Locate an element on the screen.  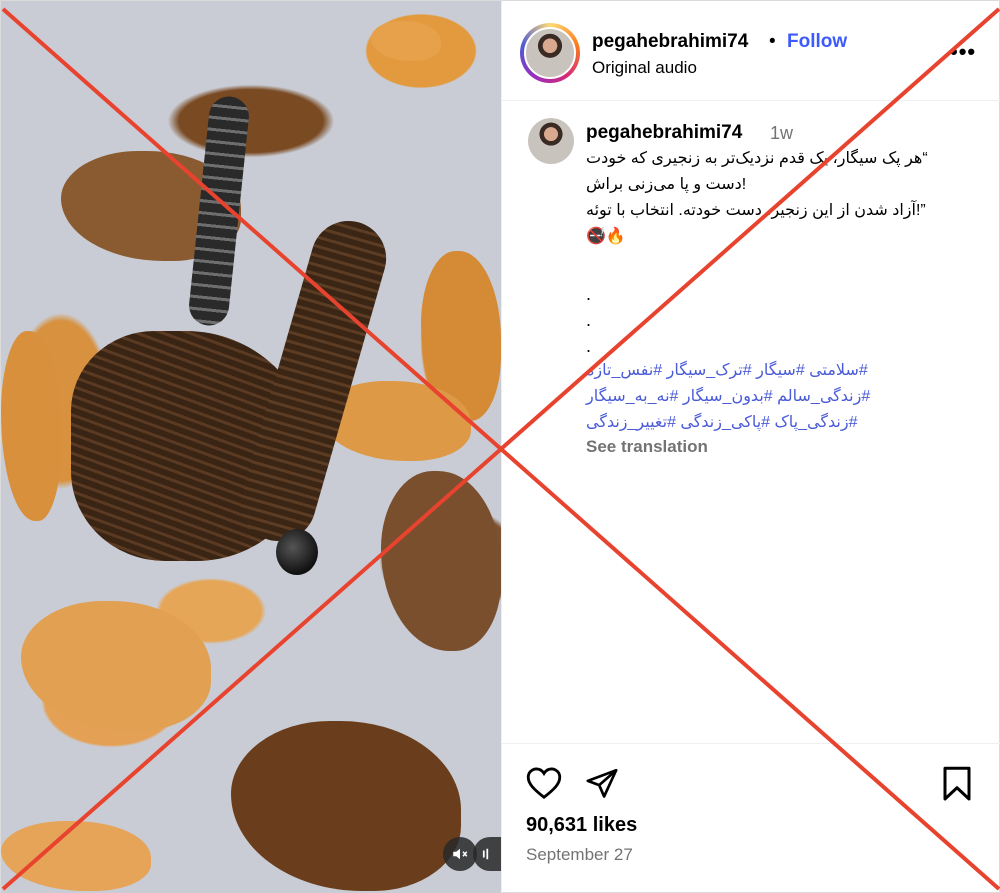
share-button is located at coordinates (602, 783).